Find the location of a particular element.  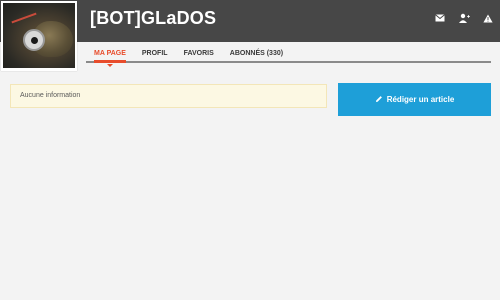

notice-text: Aucune information is located at coordinates (50, 95).